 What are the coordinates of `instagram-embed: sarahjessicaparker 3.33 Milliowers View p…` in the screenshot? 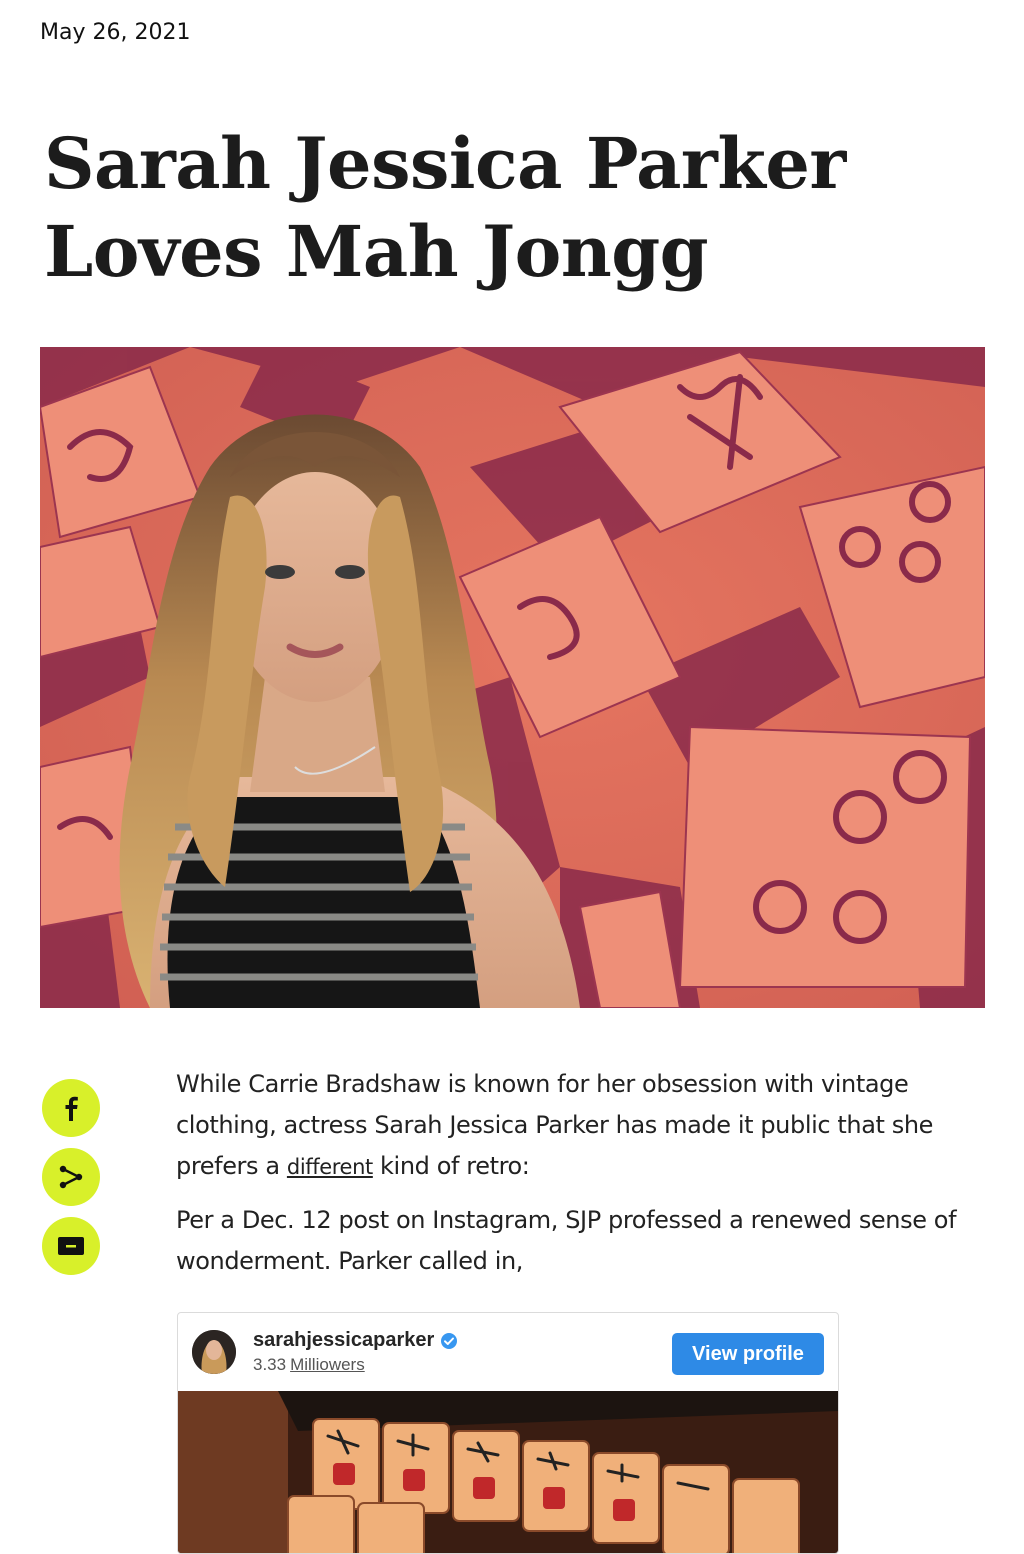 It's located at (508, 1433).